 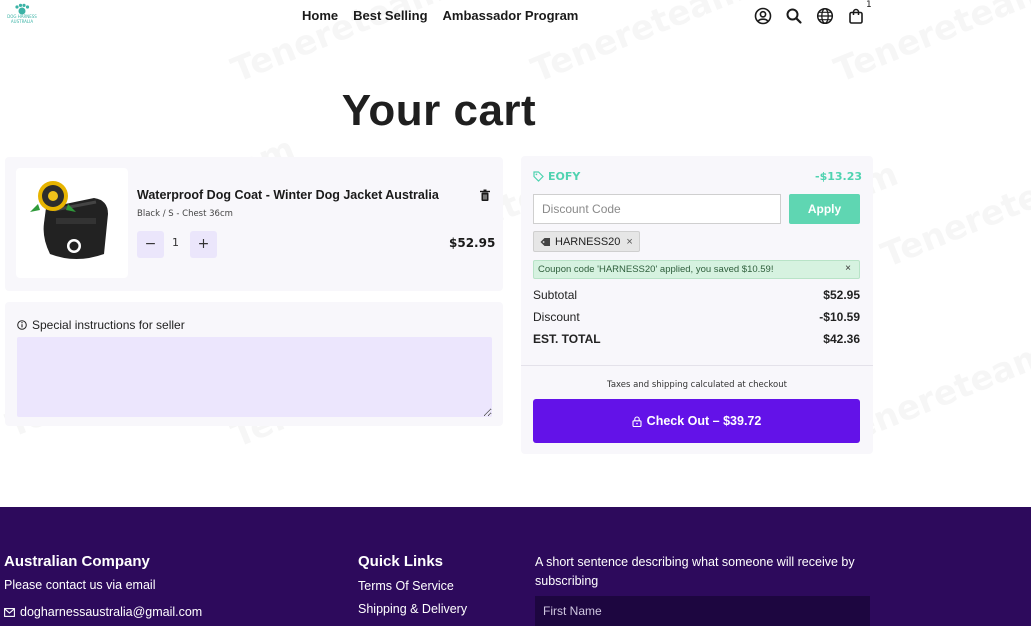 I want to click on nav-home: Home, so click(x=320, y=15).